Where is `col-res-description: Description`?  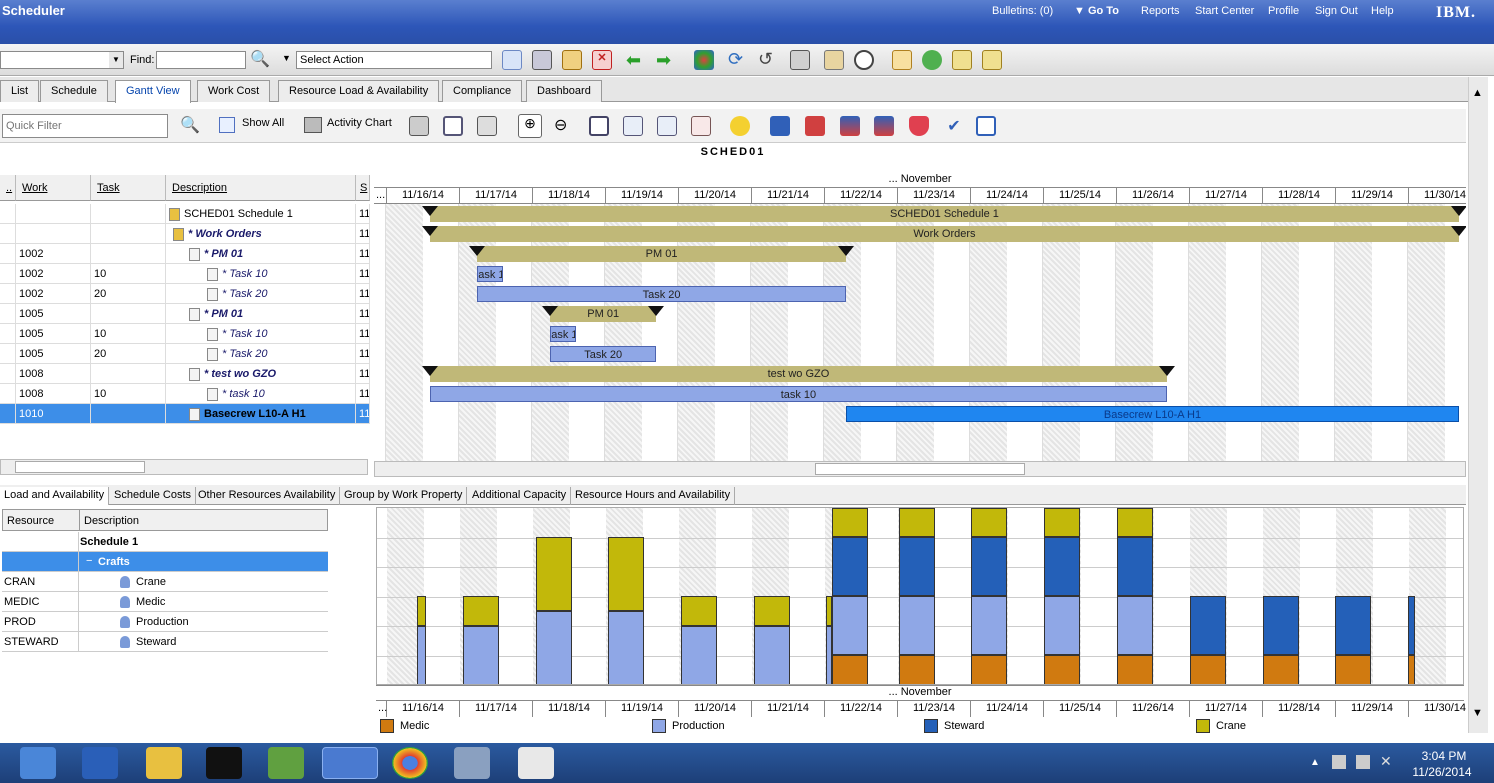
col-res-description: Description is located at coordinates (111, 520).